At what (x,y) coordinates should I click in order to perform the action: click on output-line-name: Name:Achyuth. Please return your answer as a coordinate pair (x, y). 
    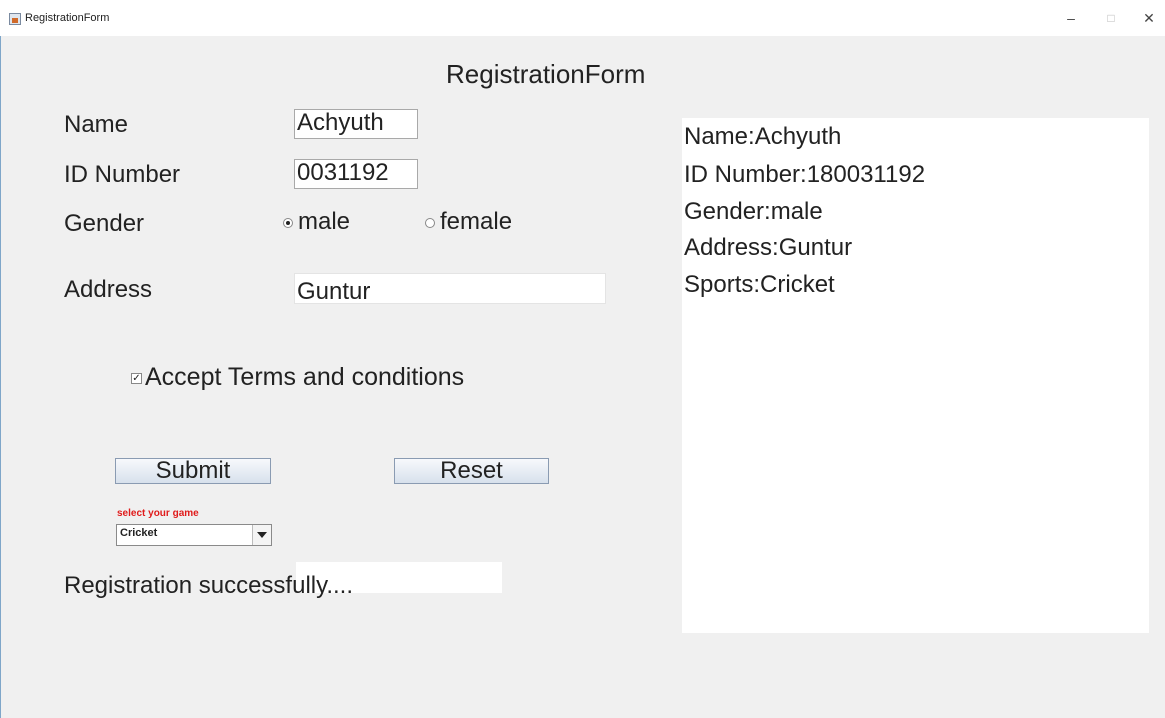
    Looking at the image, I should click on (763, 136).